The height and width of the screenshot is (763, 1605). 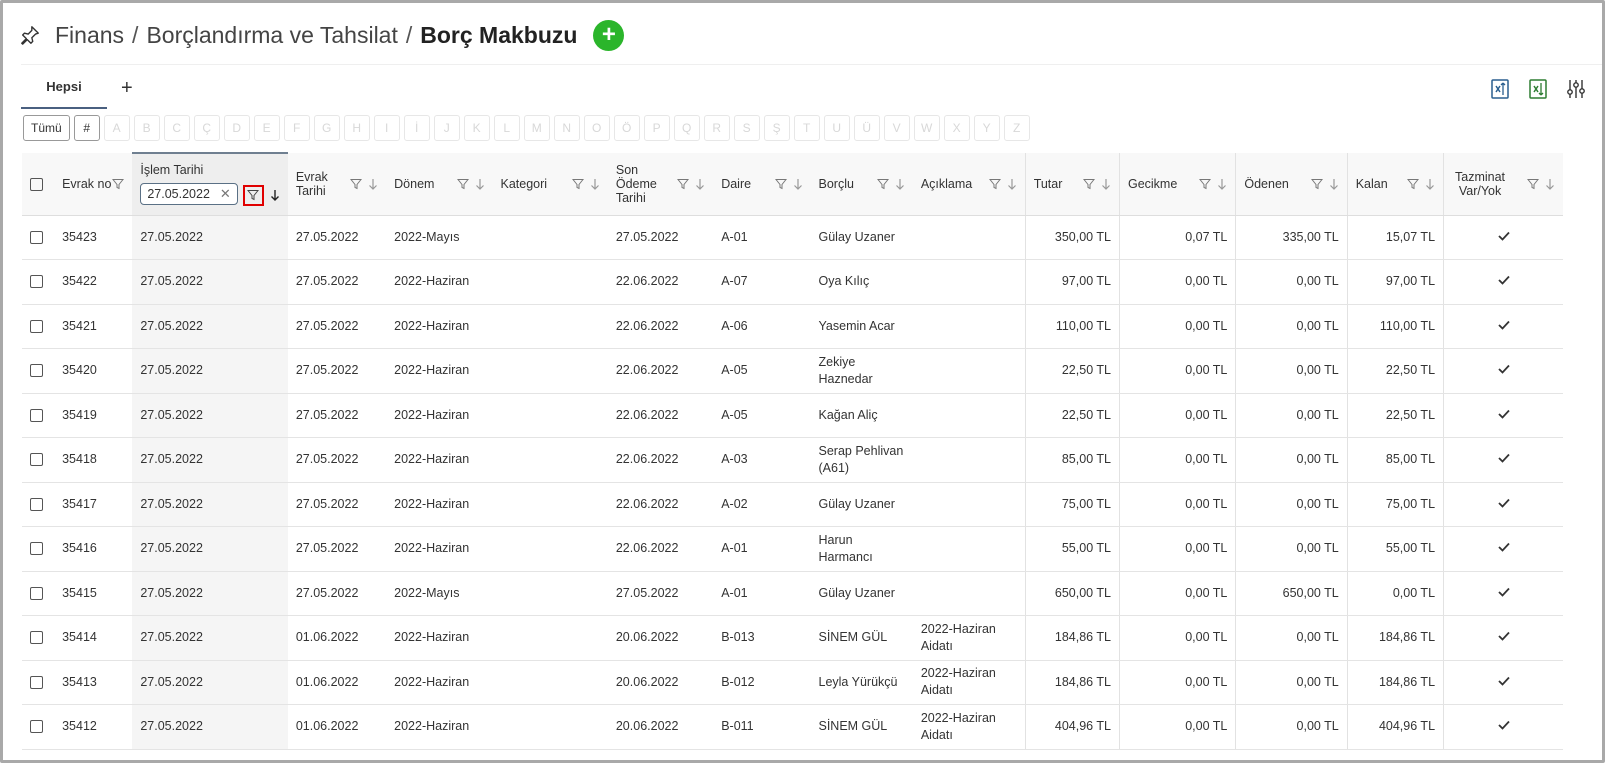 What do you see at coordinates (1395, 184) in the screenshot?
I see `col-kalan: Kalan` at bounding box center [1395, 184].